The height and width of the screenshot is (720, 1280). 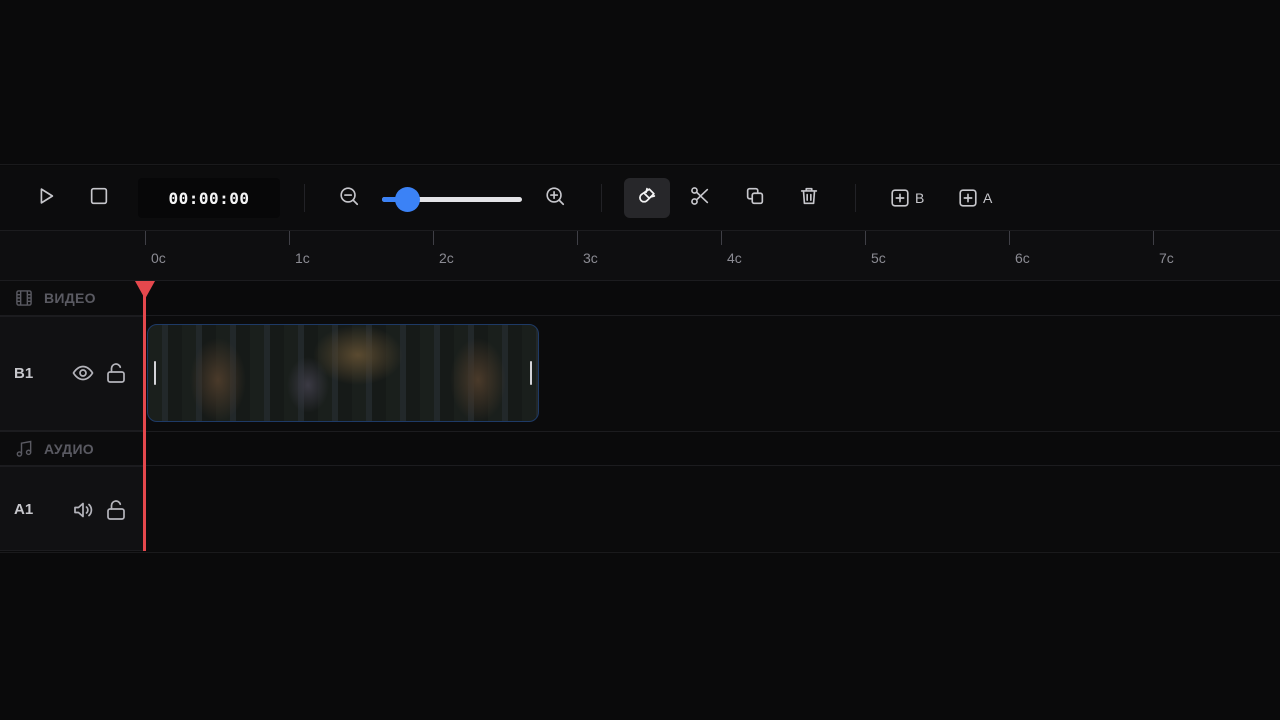 I want to click on eye-icon, so click(x=83, y=373).